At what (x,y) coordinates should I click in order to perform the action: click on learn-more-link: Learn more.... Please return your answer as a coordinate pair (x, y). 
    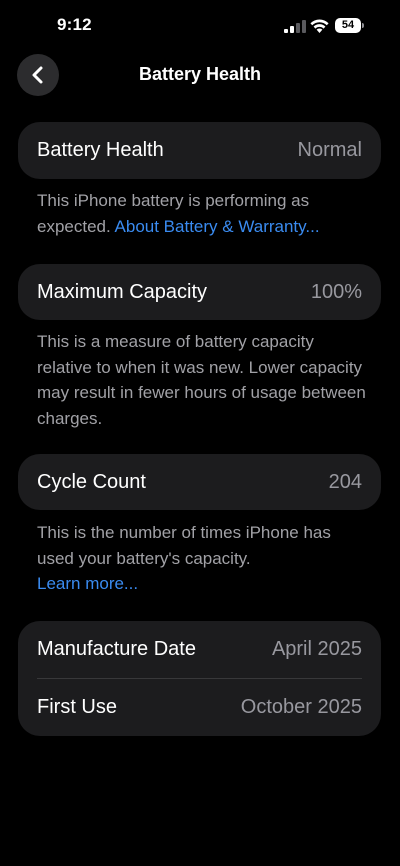
    Looking at the image, I should click on (87, 583).